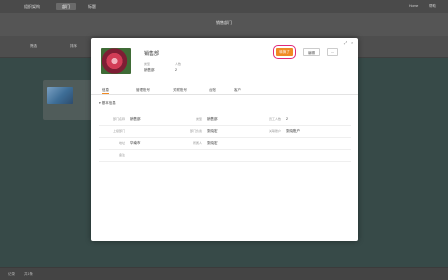 Image resolution: width=448 pixels, height=280 pixels. I want to click on info-row: 备注, so click(225, 156).